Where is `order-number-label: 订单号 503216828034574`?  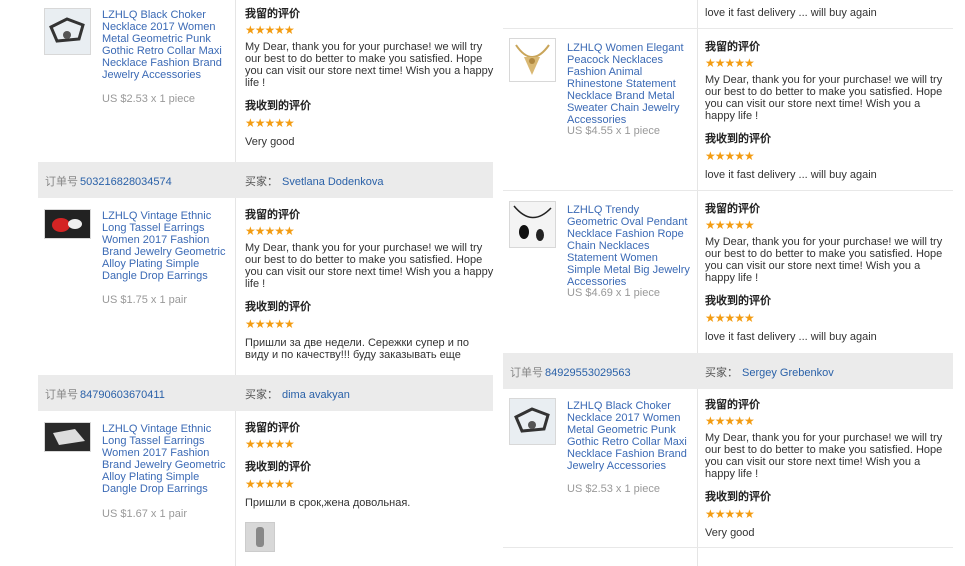
order-number-label: 订单号 503216828034574 is located at coordinates (108, 182).